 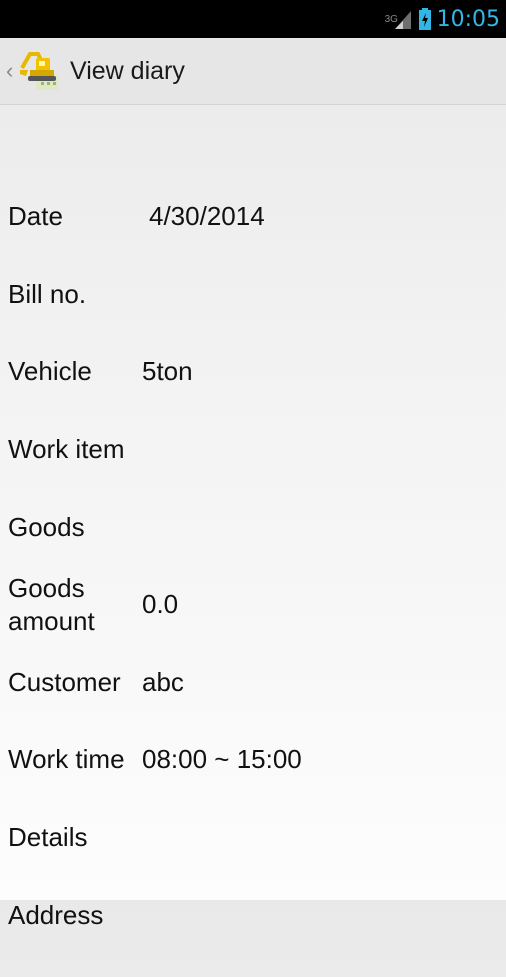 I want to click on row-date: Date 4/30/2014, so click(x=253, y=239).